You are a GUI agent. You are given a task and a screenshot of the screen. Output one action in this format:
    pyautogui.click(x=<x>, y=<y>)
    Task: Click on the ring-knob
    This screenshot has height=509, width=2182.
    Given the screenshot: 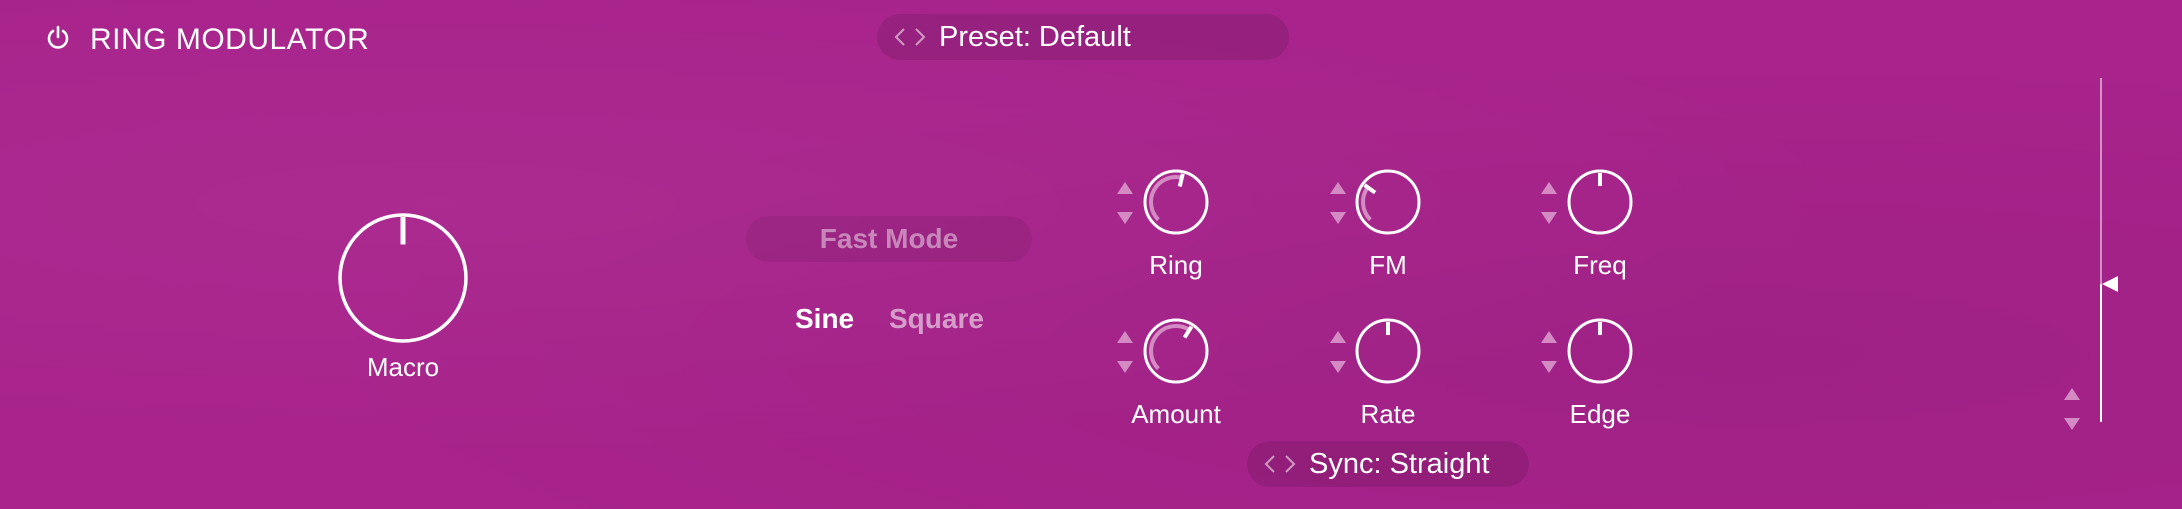 What is the action you would take?
    pyautogui.click(x=1176, y=202)
    